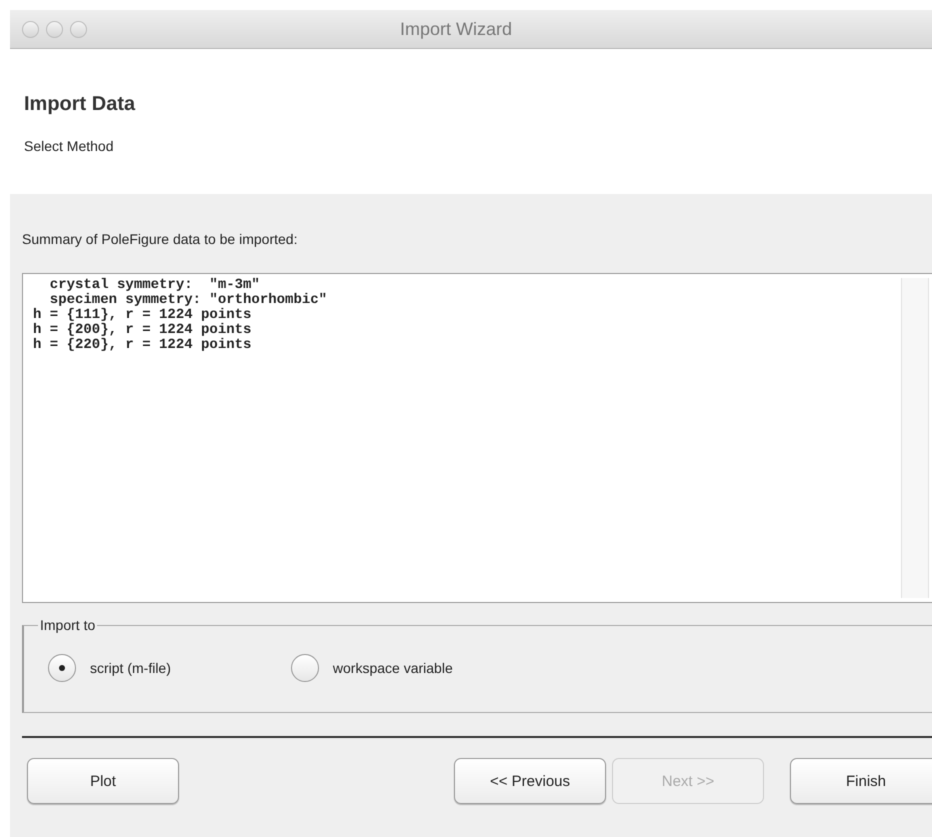  I want to click on wizard-button: << Previous, so click(530, 781).